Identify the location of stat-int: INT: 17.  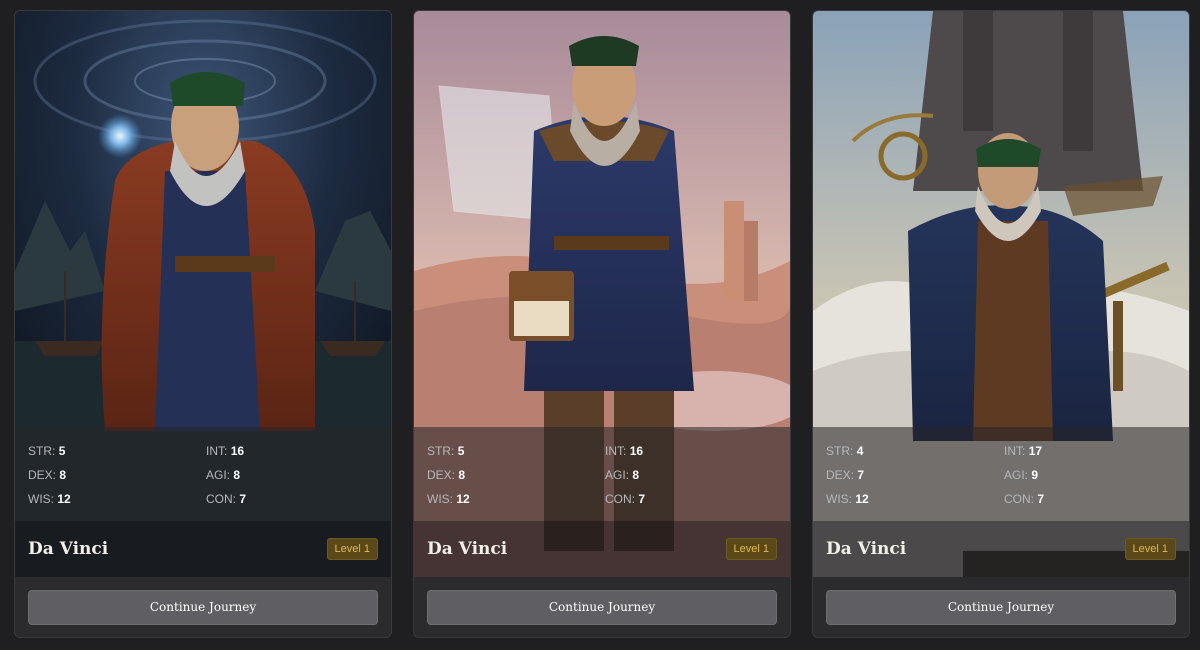
(1023, 451).